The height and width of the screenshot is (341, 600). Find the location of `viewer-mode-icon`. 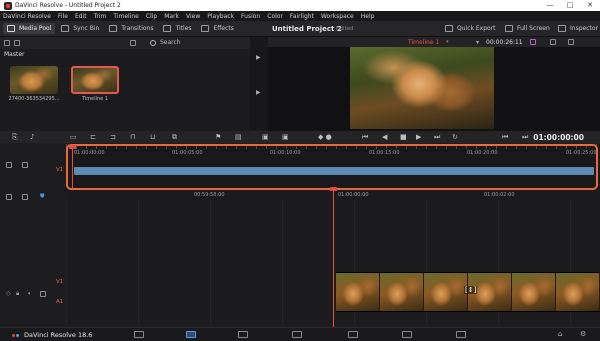

viewer-mode-icon is located at coordinates (533, 42).